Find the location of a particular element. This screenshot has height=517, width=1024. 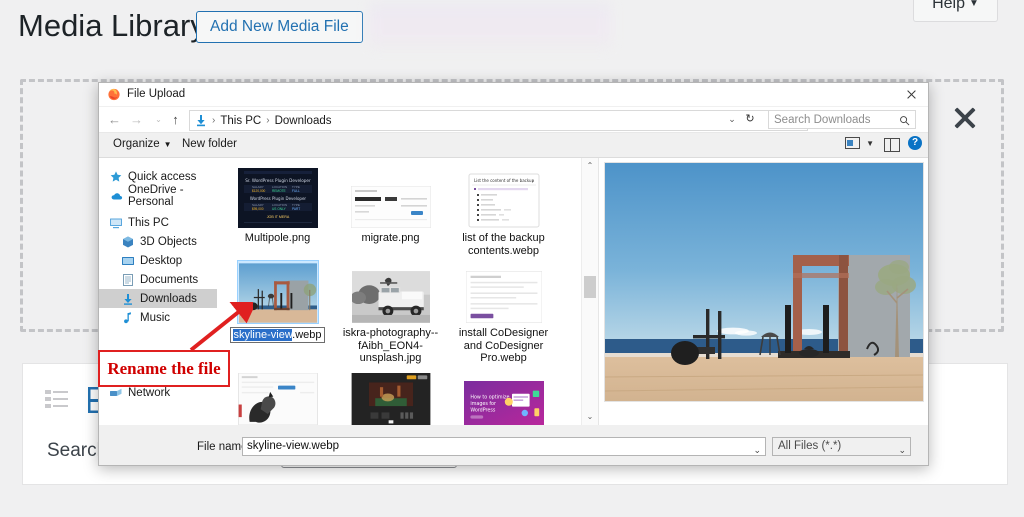

help-toggle-button: Help ▼ is located at coordinates (955, 11).